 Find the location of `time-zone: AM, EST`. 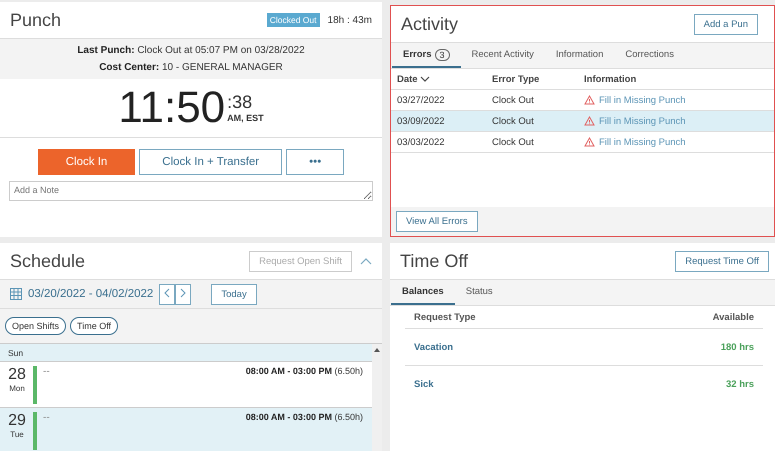

time-zone: AM, EST is located at coordinates (245, 118).